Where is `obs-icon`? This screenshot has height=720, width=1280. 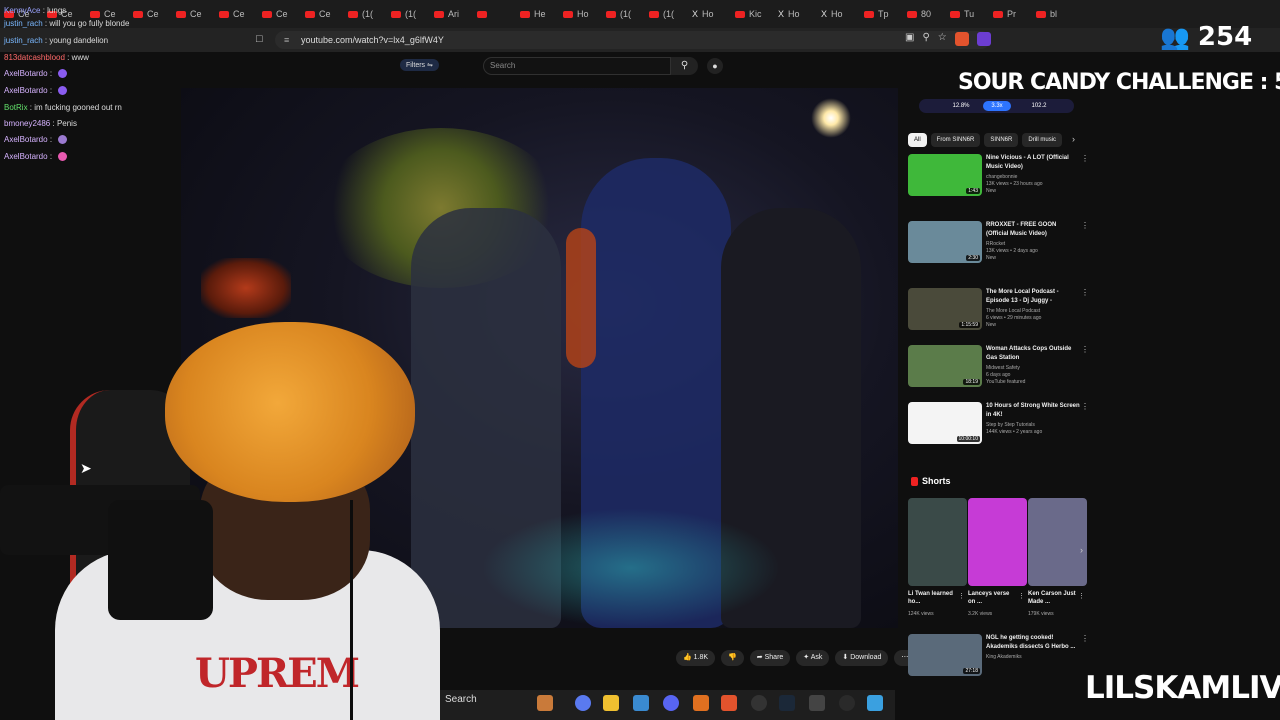
obs-icon is located at coordinates (759, 703).